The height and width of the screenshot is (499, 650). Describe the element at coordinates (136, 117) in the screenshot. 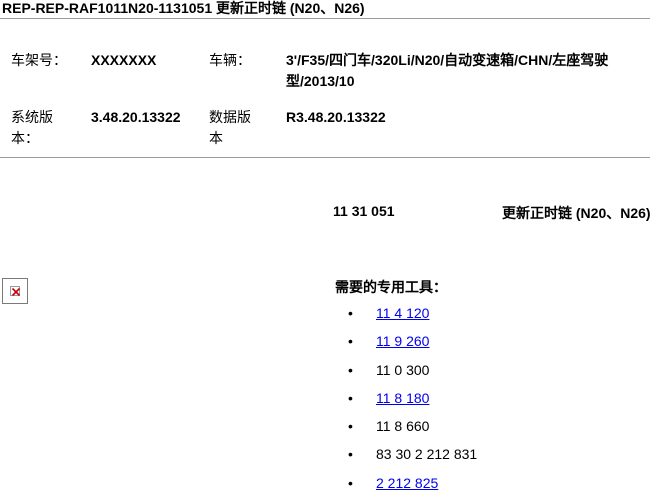

I see `system-version-value: 3.48.20.13322` at that location.